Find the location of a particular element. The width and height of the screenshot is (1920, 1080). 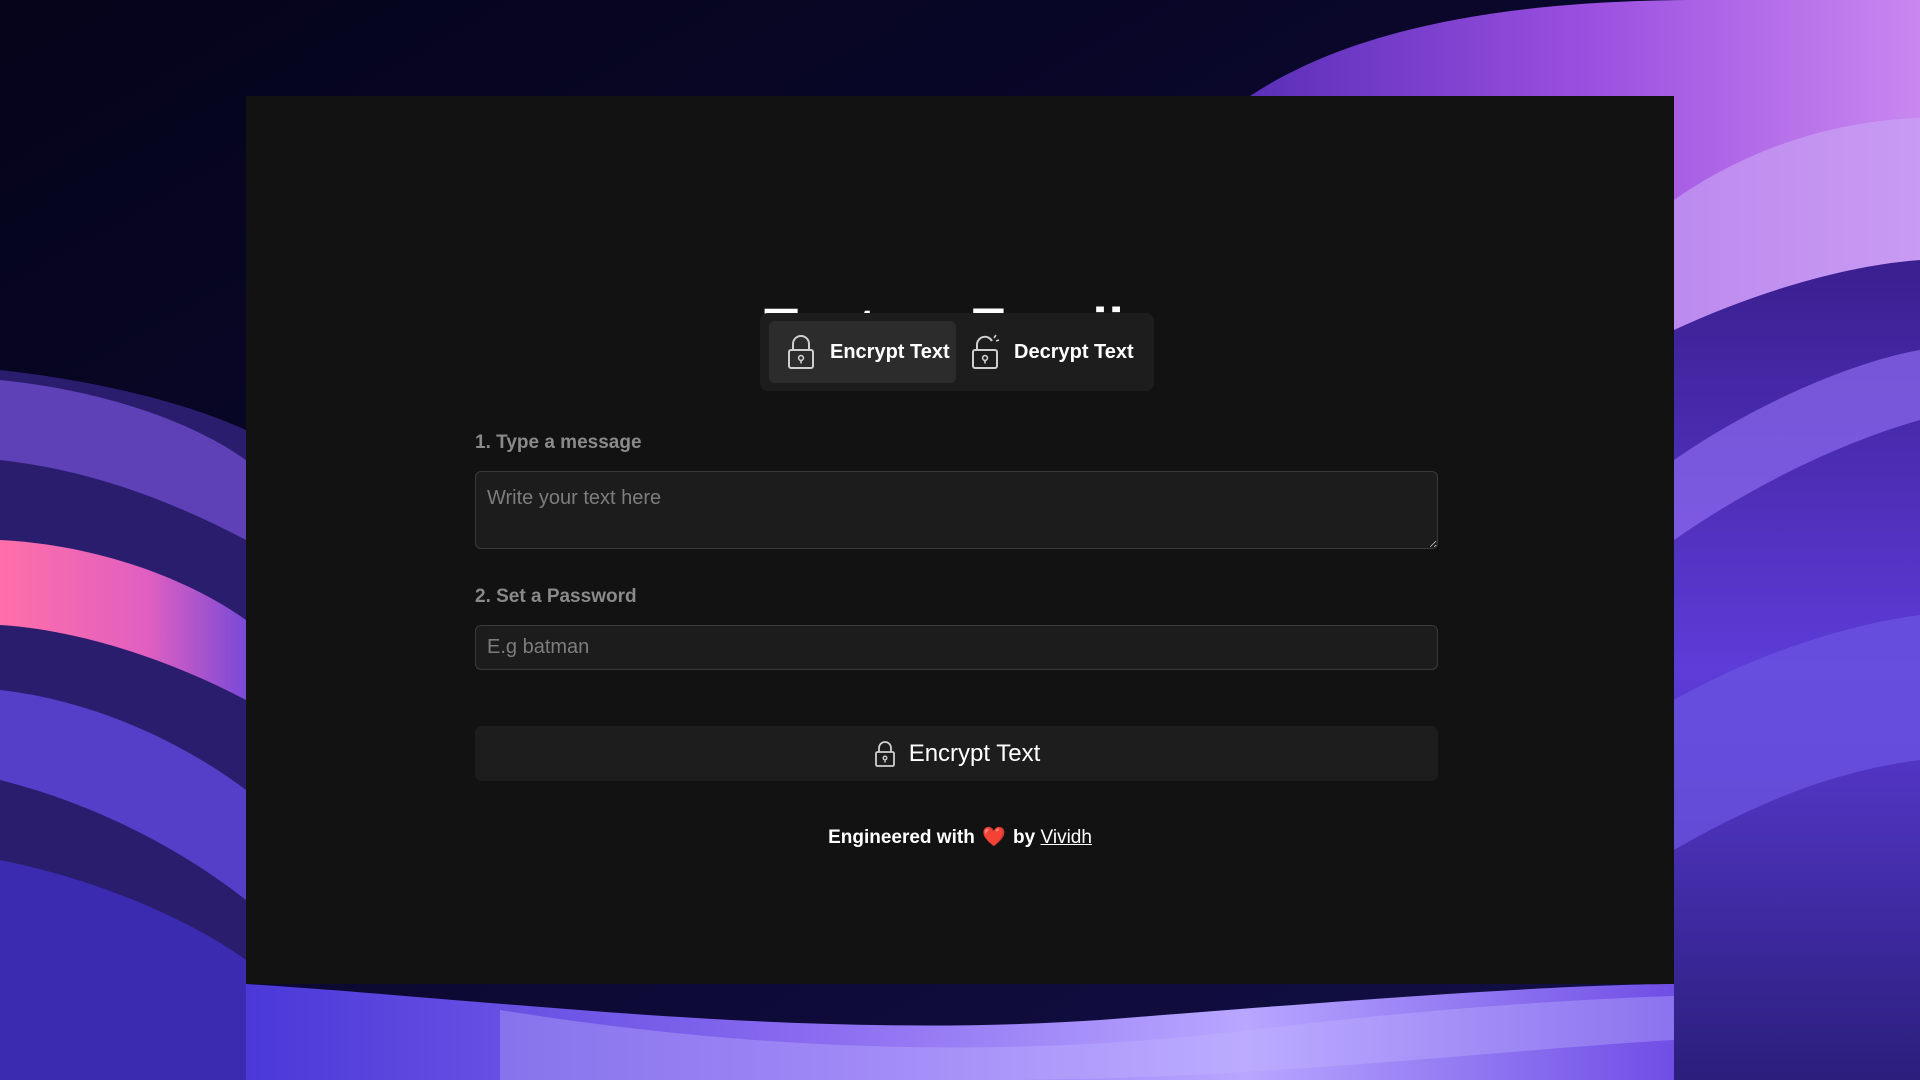

password-input is located at coordinates (956, 647).